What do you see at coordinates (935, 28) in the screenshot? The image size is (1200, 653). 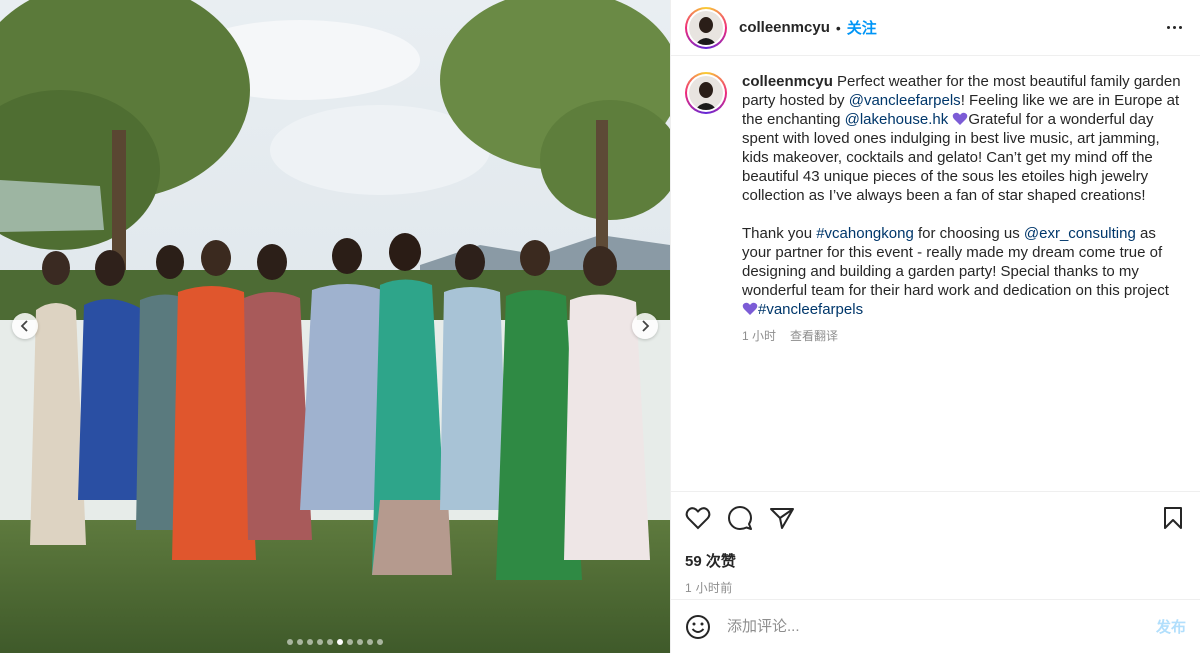 I see `post-header: colleenmcyu • 关注` at bounding box center [935, 28].